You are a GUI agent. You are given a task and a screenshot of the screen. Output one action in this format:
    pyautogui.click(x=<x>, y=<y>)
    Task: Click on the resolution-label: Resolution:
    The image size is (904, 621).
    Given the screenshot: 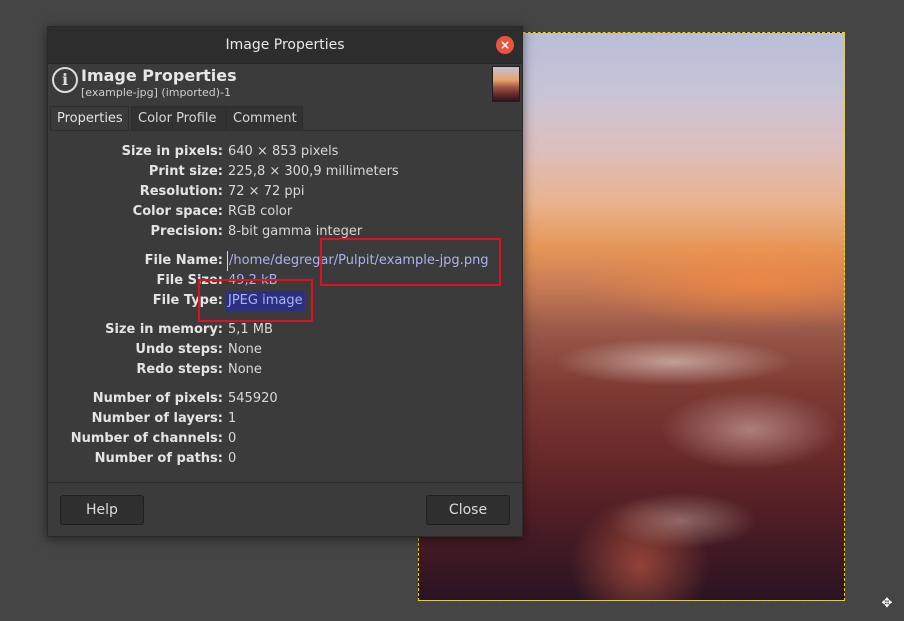 What is the action you would take?
    pyautogui.click(x=181, y=191)
    